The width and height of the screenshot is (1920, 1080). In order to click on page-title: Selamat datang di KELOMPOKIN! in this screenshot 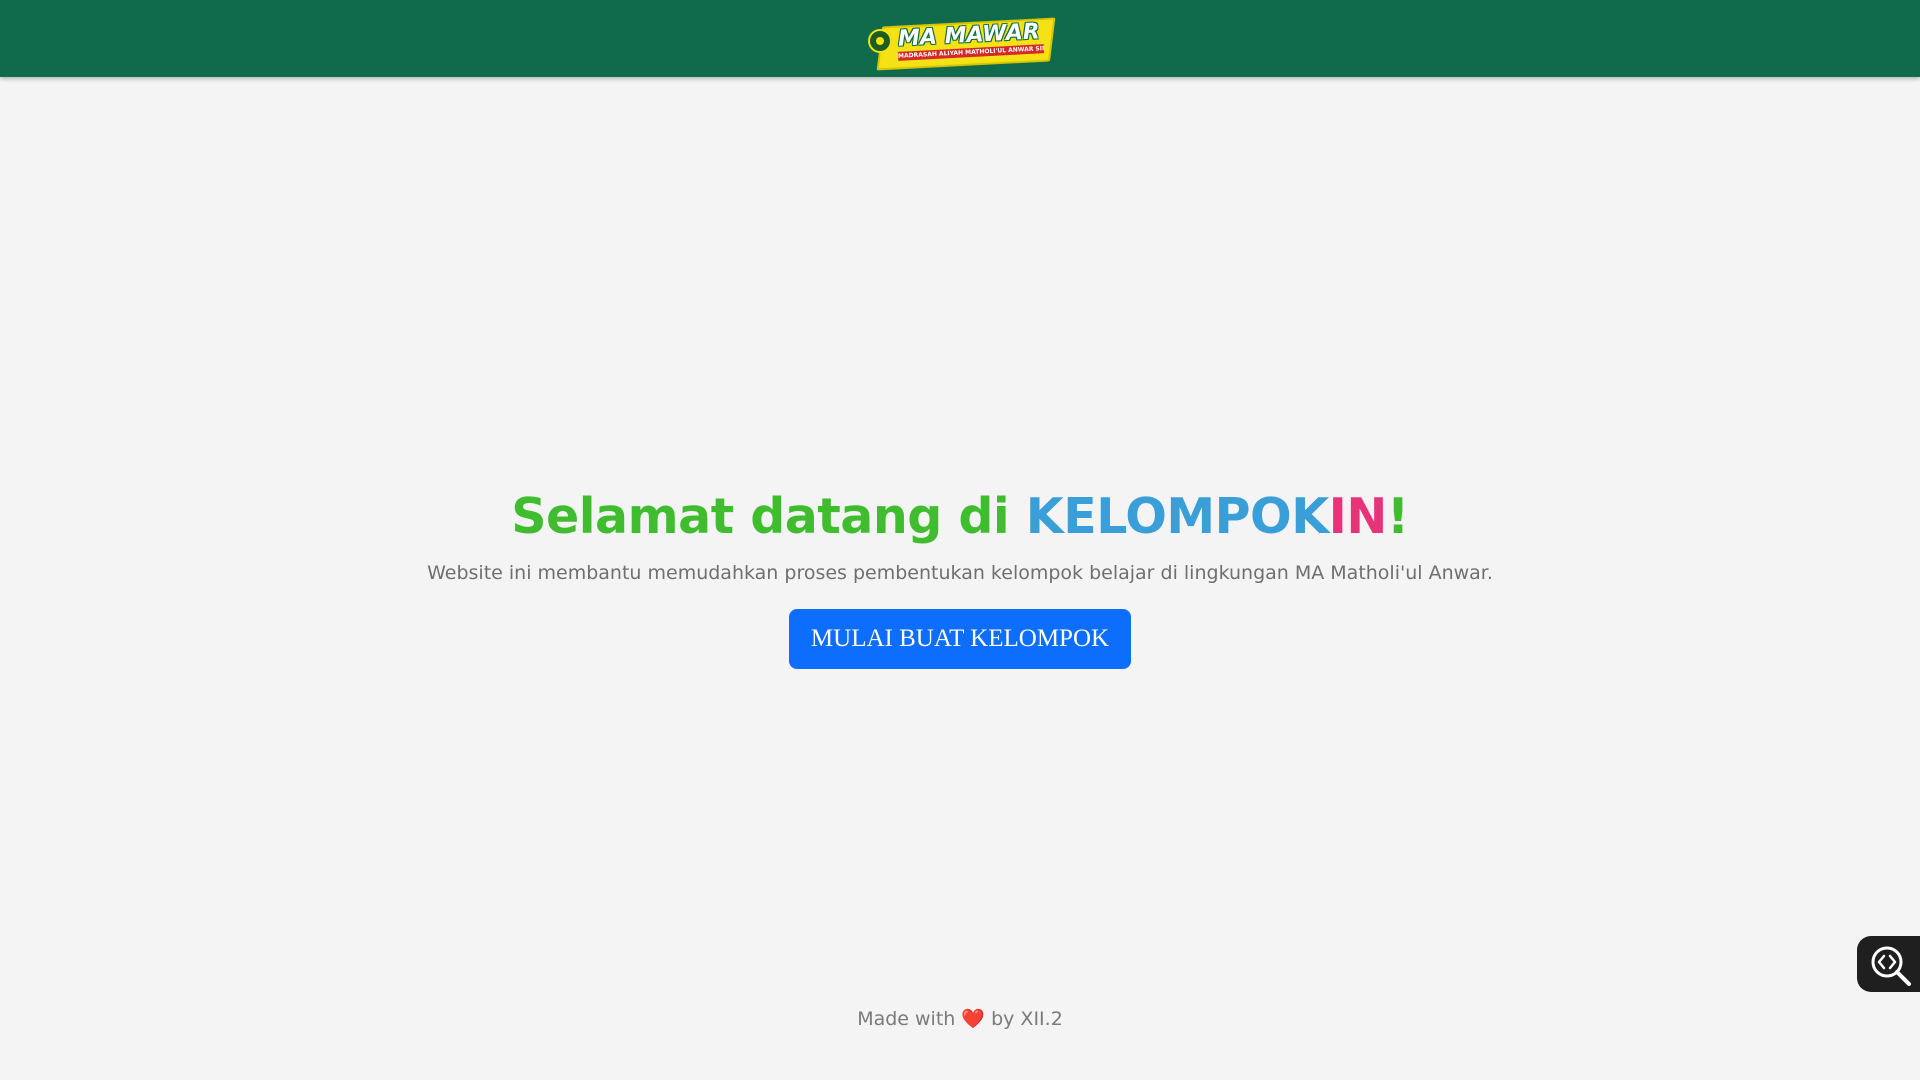, I will do `click(960, 517)`.